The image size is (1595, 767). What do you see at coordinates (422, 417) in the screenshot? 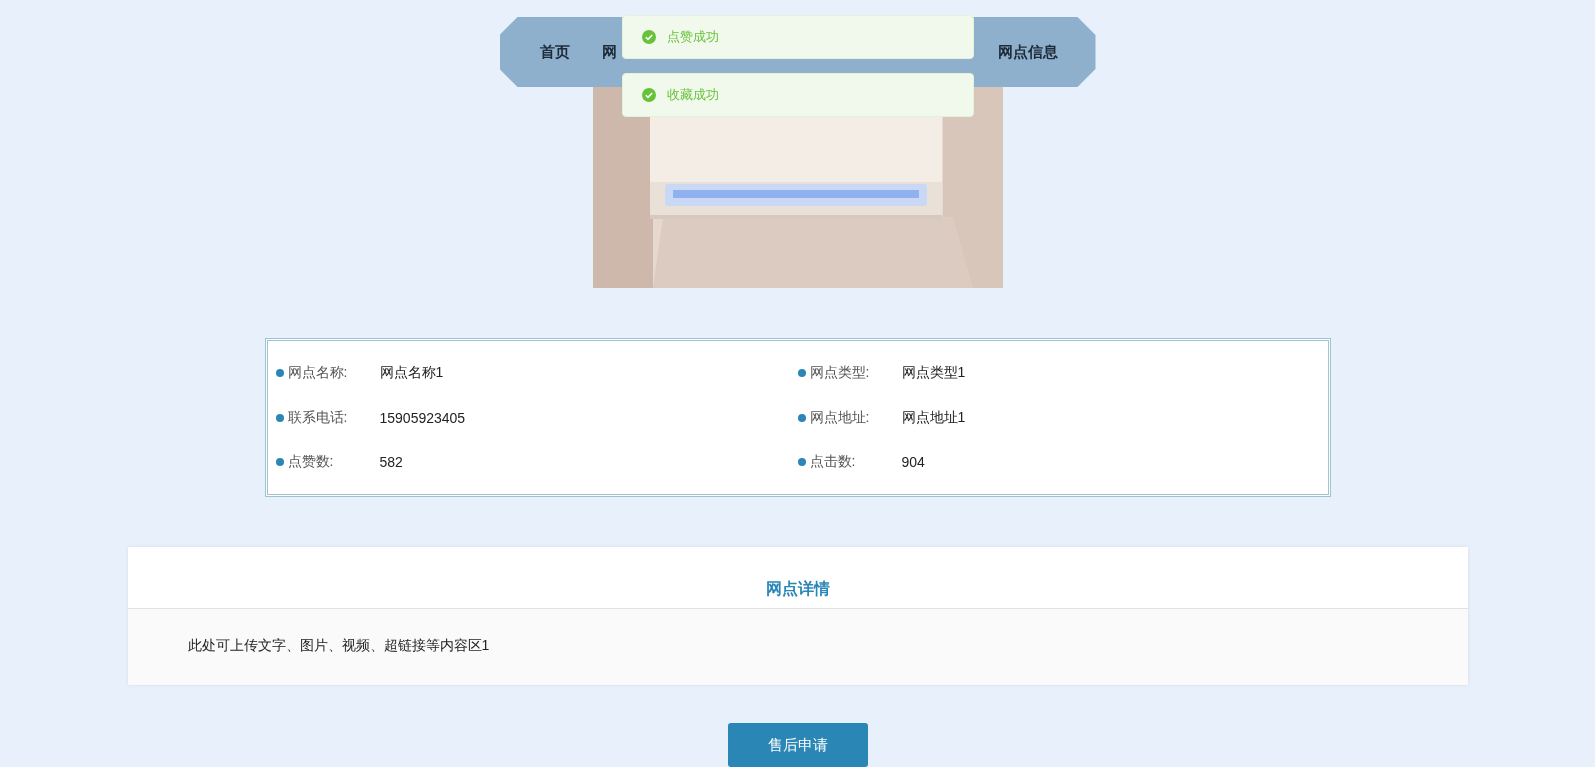
I see `field-value: 15905923405` at bounding box center [422, 417].